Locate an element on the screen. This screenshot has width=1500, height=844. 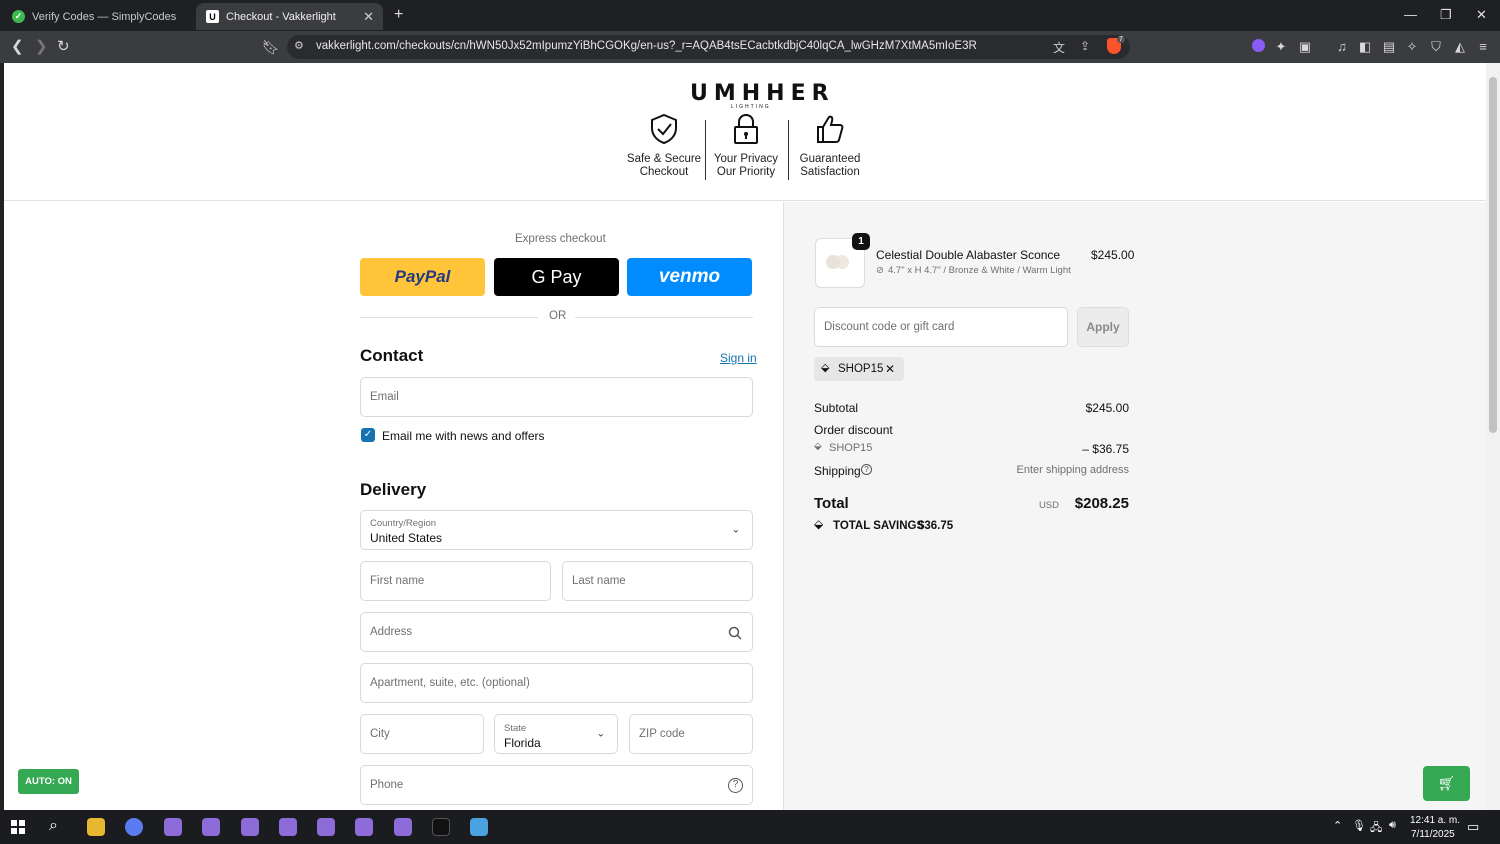
or-divider-right is located at coordinates (664, 317).